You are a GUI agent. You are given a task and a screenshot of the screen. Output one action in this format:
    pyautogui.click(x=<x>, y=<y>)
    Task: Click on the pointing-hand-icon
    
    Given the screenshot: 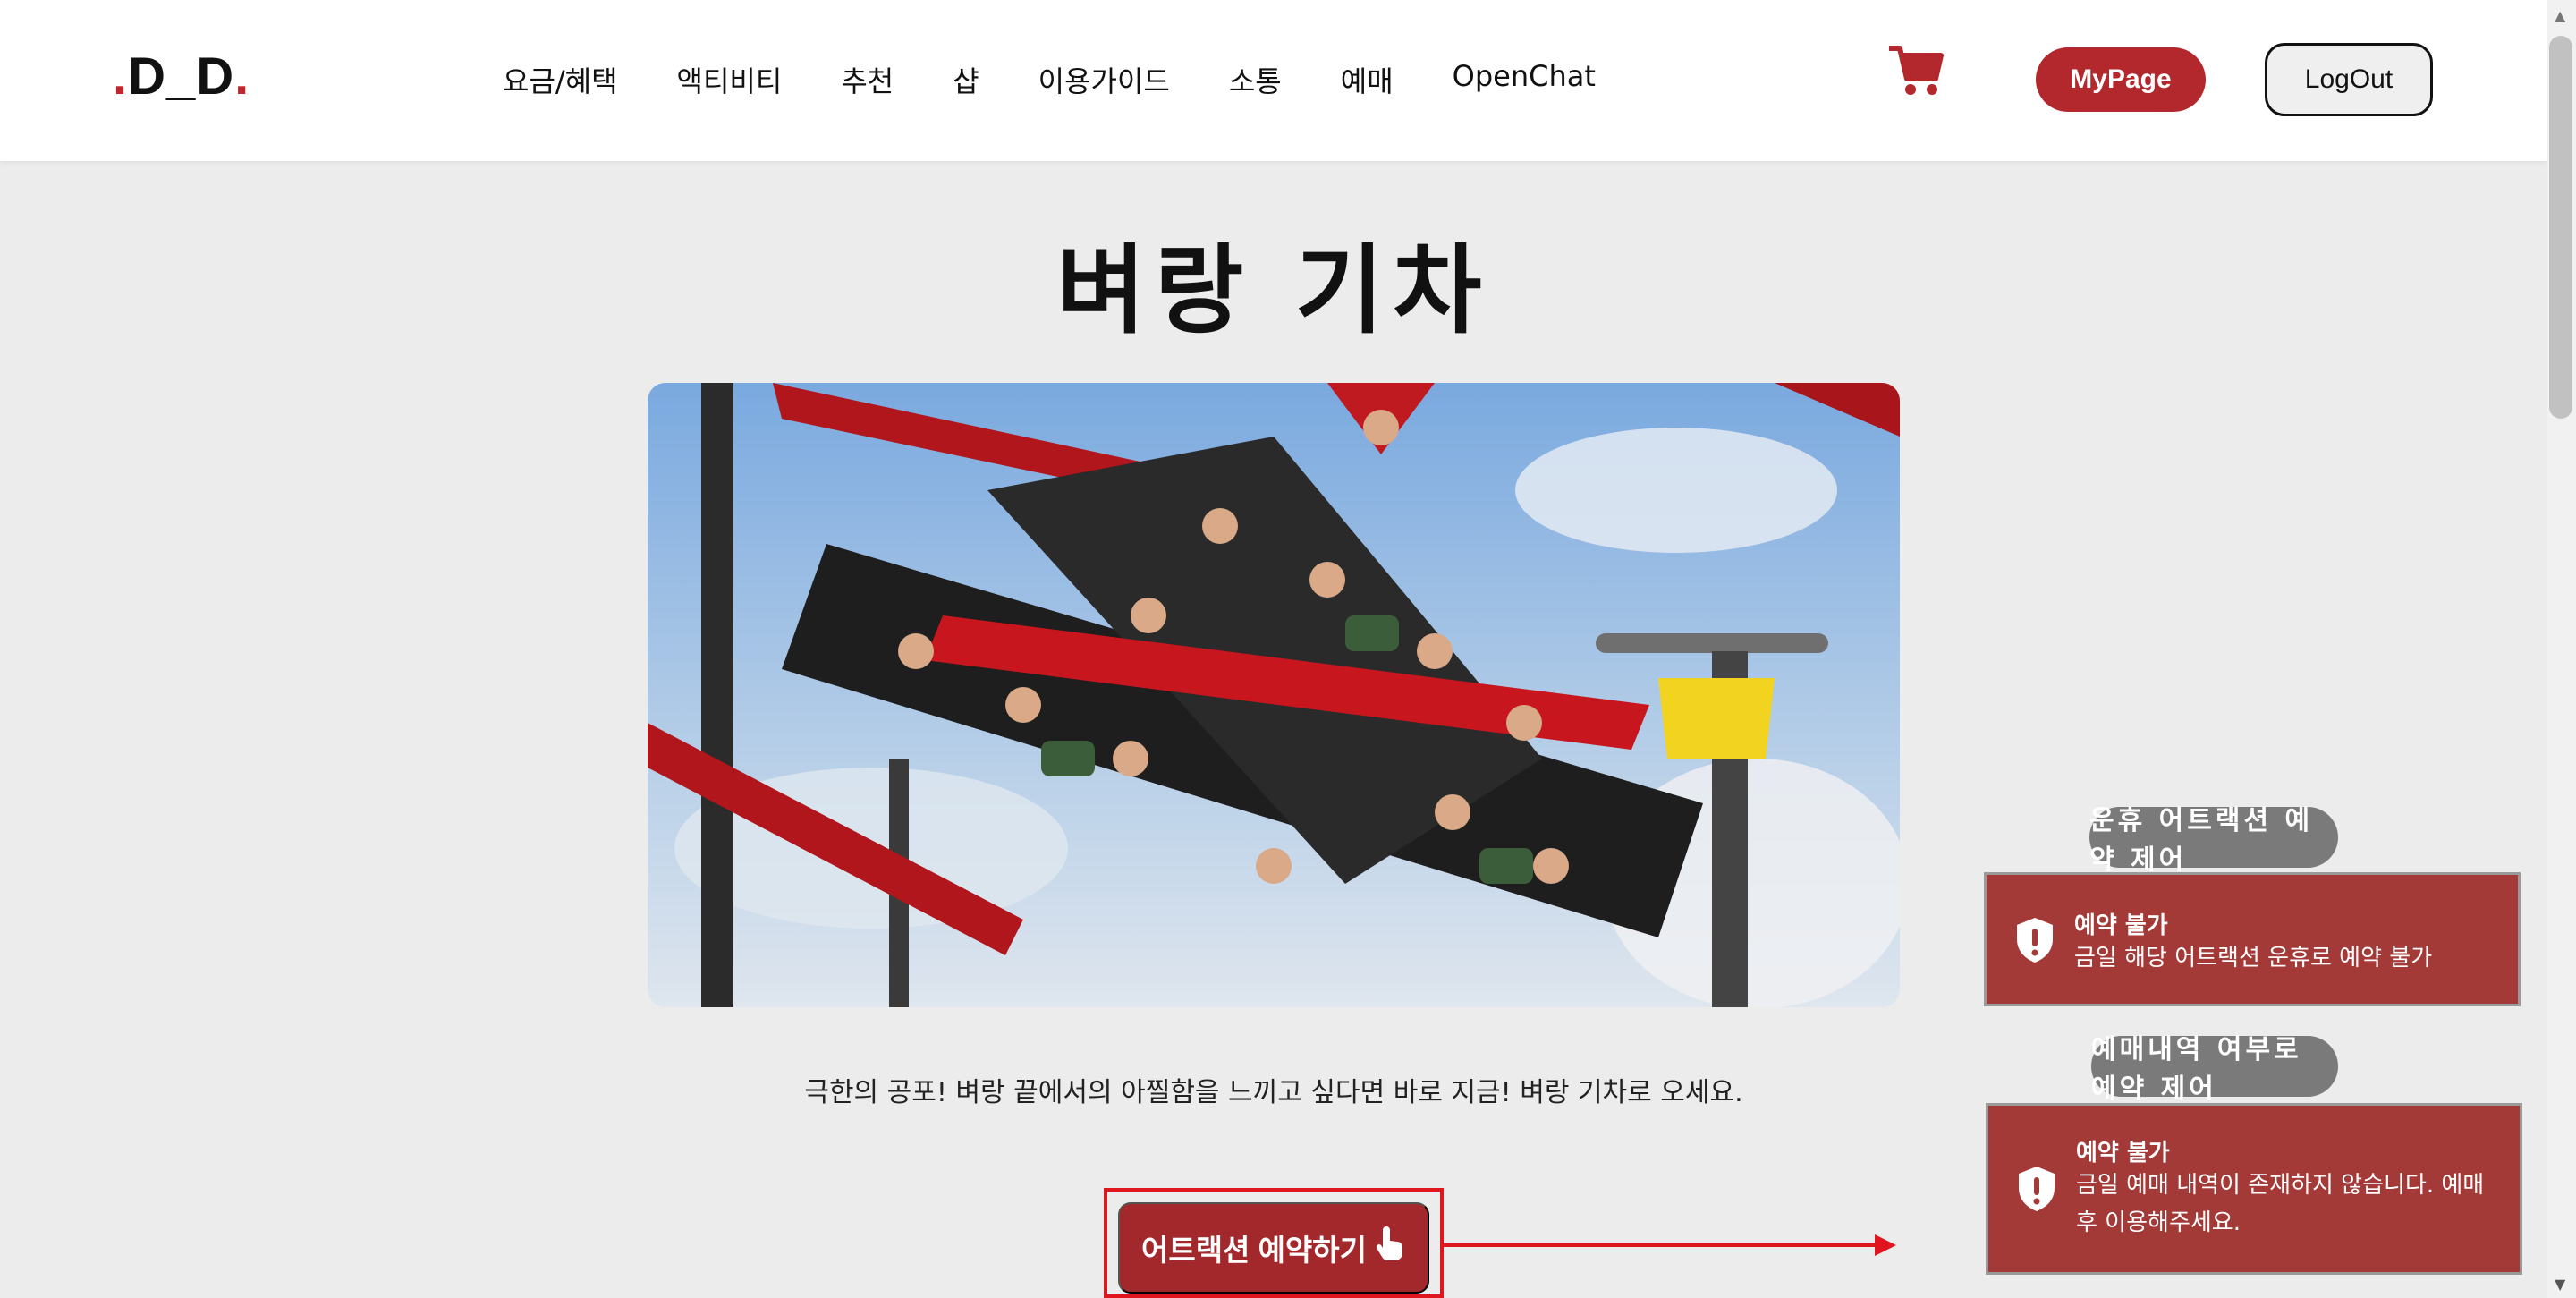 What is the action you would take?
    pyautogui.click(x=1390, y=1247)
    